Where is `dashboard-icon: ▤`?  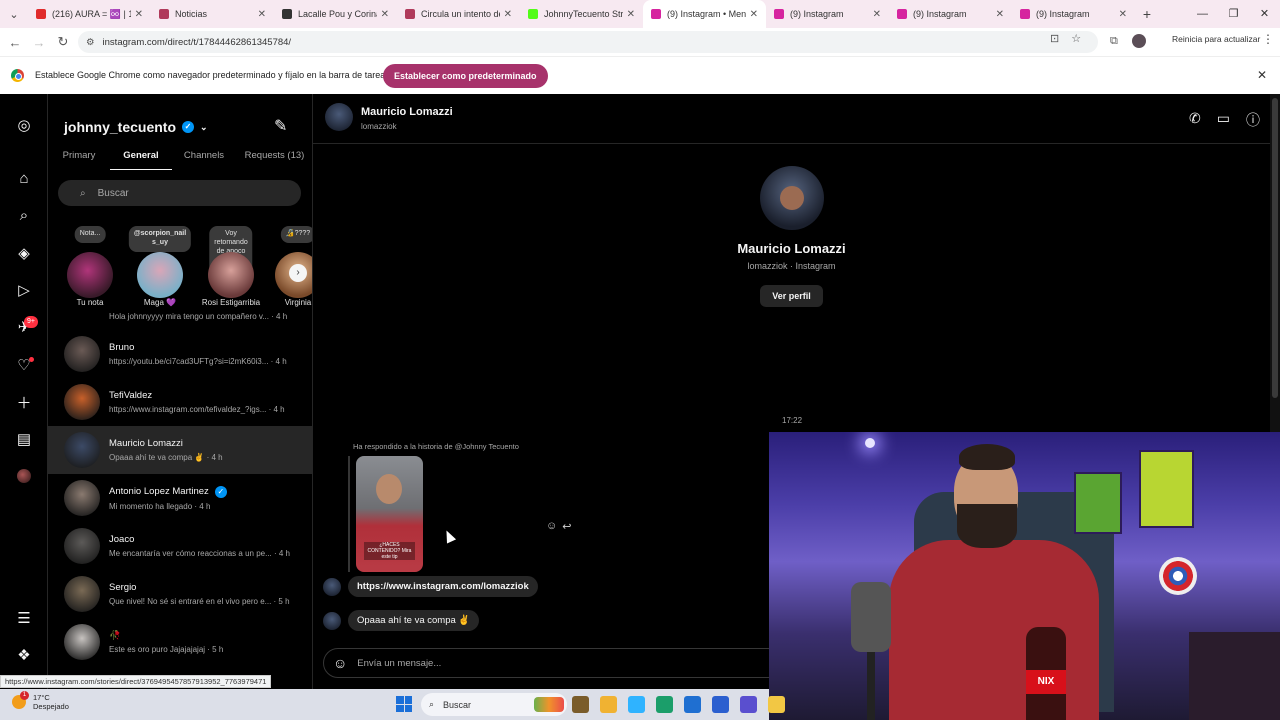 dashboard-icon: ▤ is located at coordinates (24, 439).